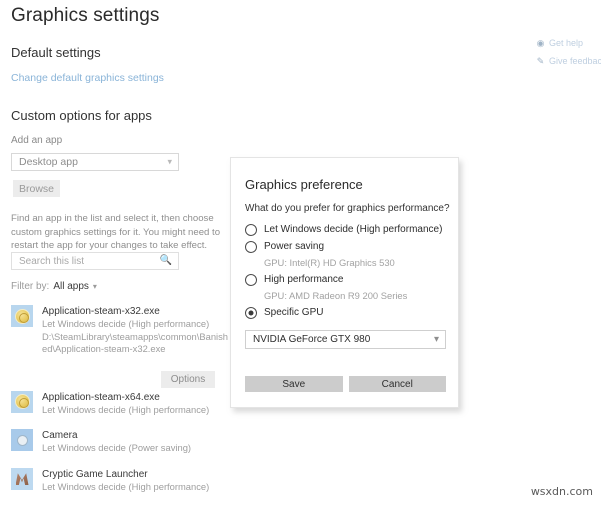 This screenshot has width=601, height=505. Describe the element at coordinates (56, 52) in the screenshot. I see `section-heading-default-settings: Default settings` at that location.